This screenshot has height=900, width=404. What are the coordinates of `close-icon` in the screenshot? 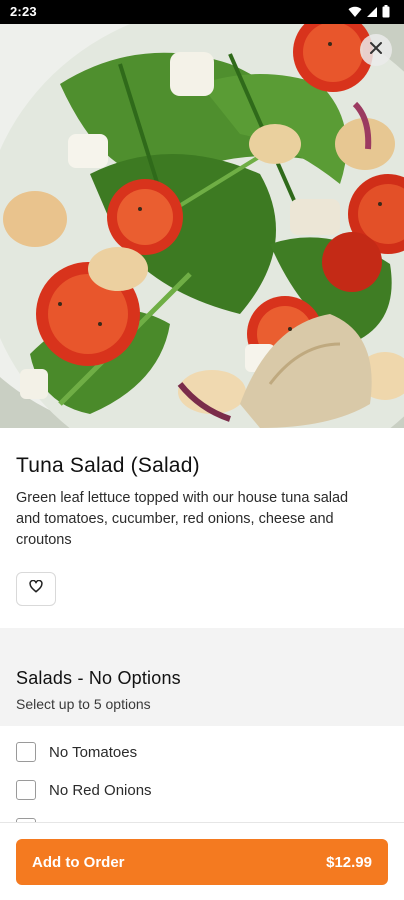 It's located at (376, 50).